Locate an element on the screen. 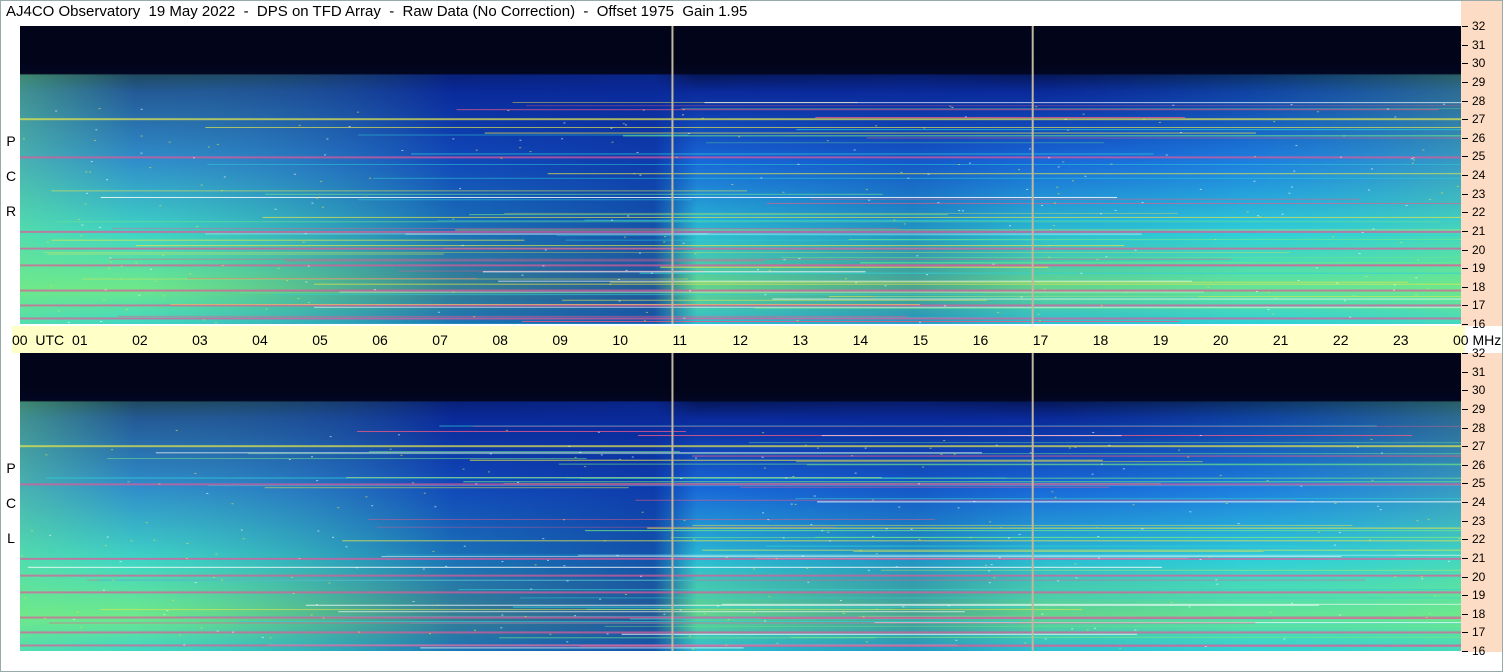  utc-tick-label: 07 is located at coordinates (440, 340).